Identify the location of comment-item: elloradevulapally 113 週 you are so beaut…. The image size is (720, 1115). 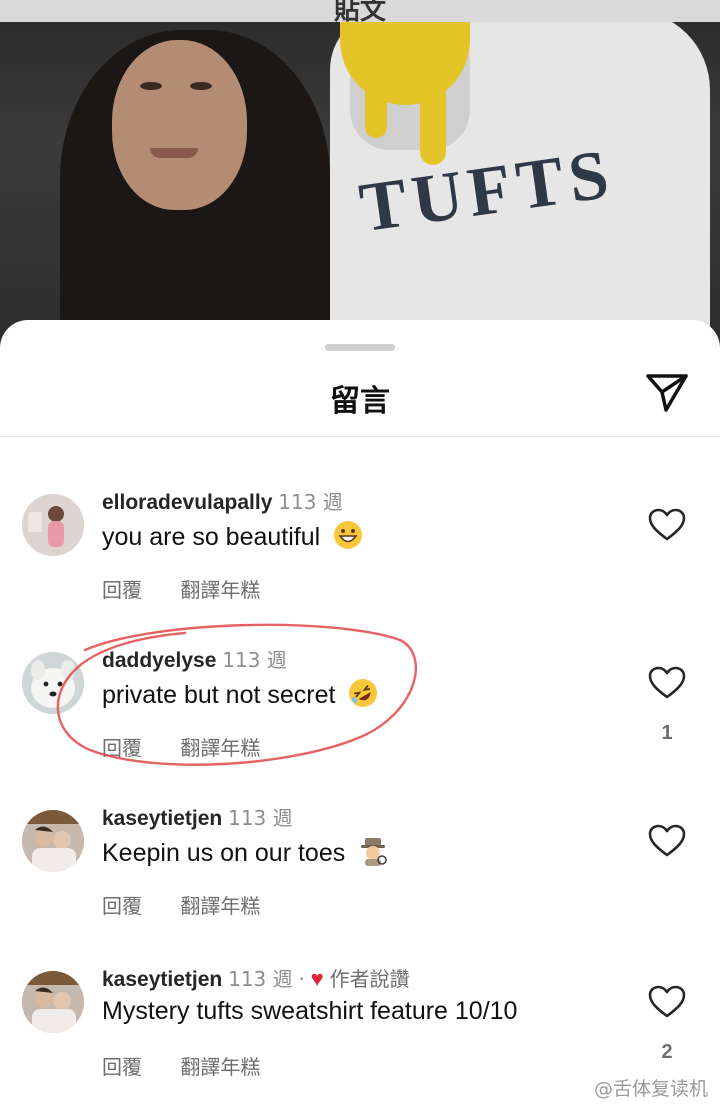
(360, 551).